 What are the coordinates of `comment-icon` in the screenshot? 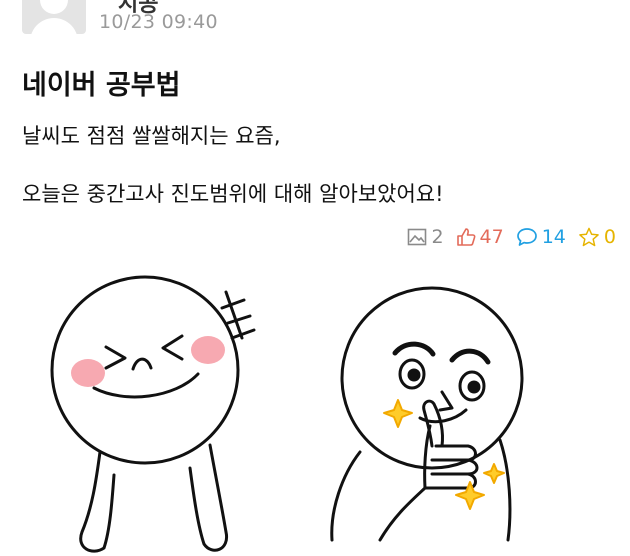 It's located at (526, 237).